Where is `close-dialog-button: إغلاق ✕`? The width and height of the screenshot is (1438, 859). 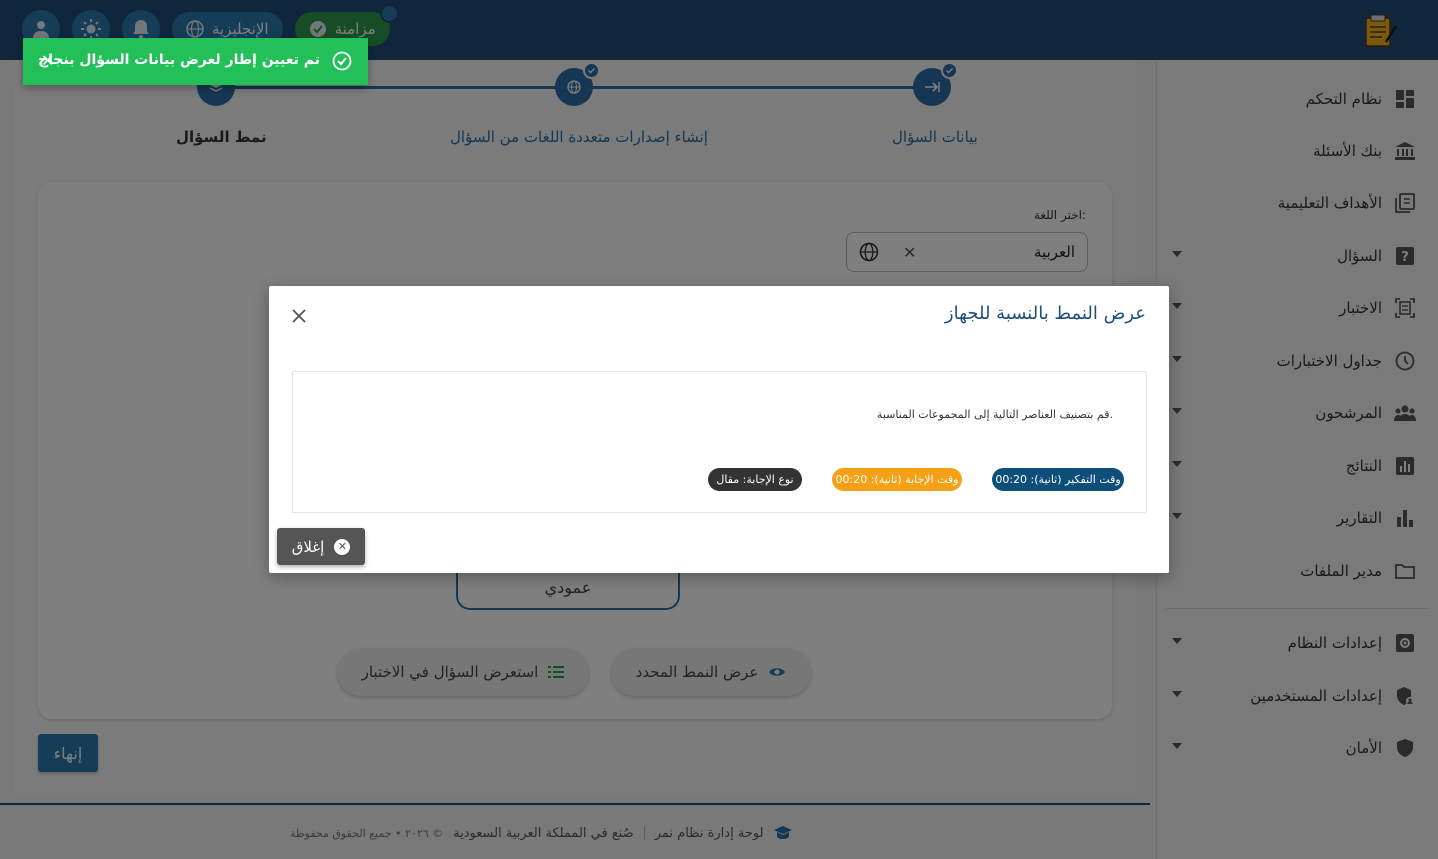
close-dialog-button: إغلاق ✕ is located at coordinates (321, 546).